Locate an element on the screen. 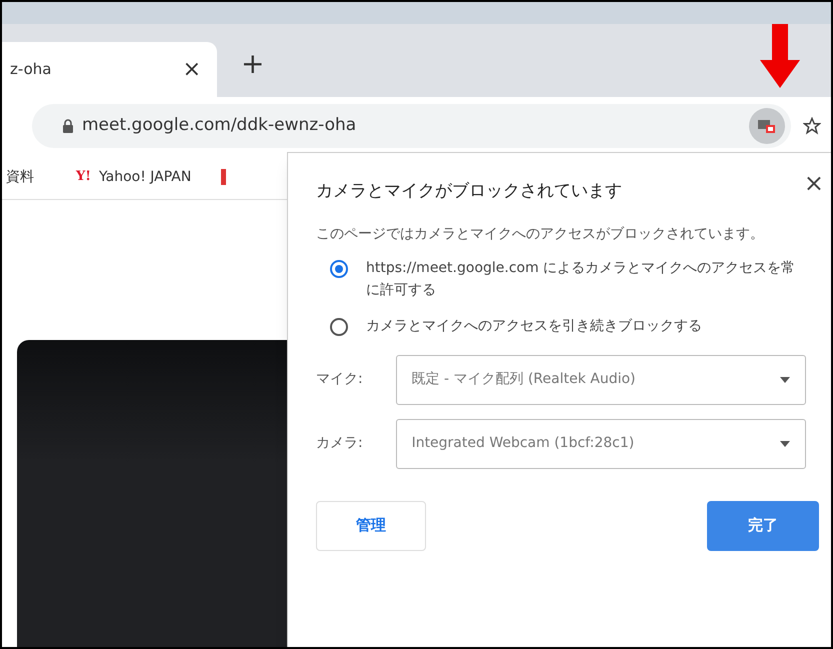  star-icon is located at coordinates (812, 126).